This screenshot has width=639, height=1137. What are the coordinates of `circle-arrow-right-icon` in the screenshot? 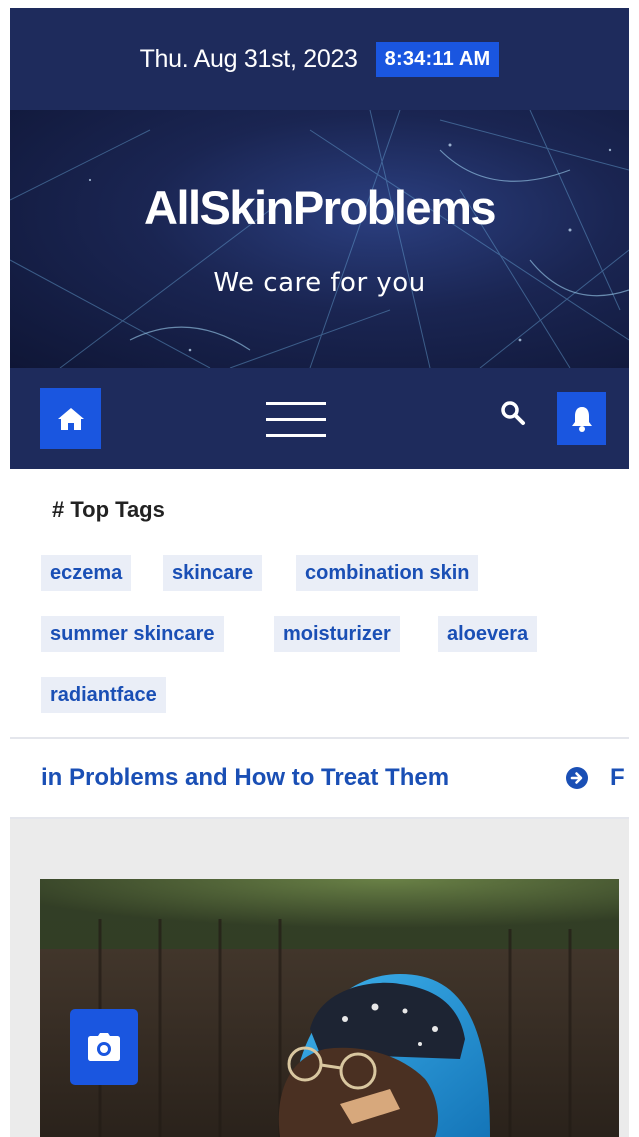 It's located at (577, 778).